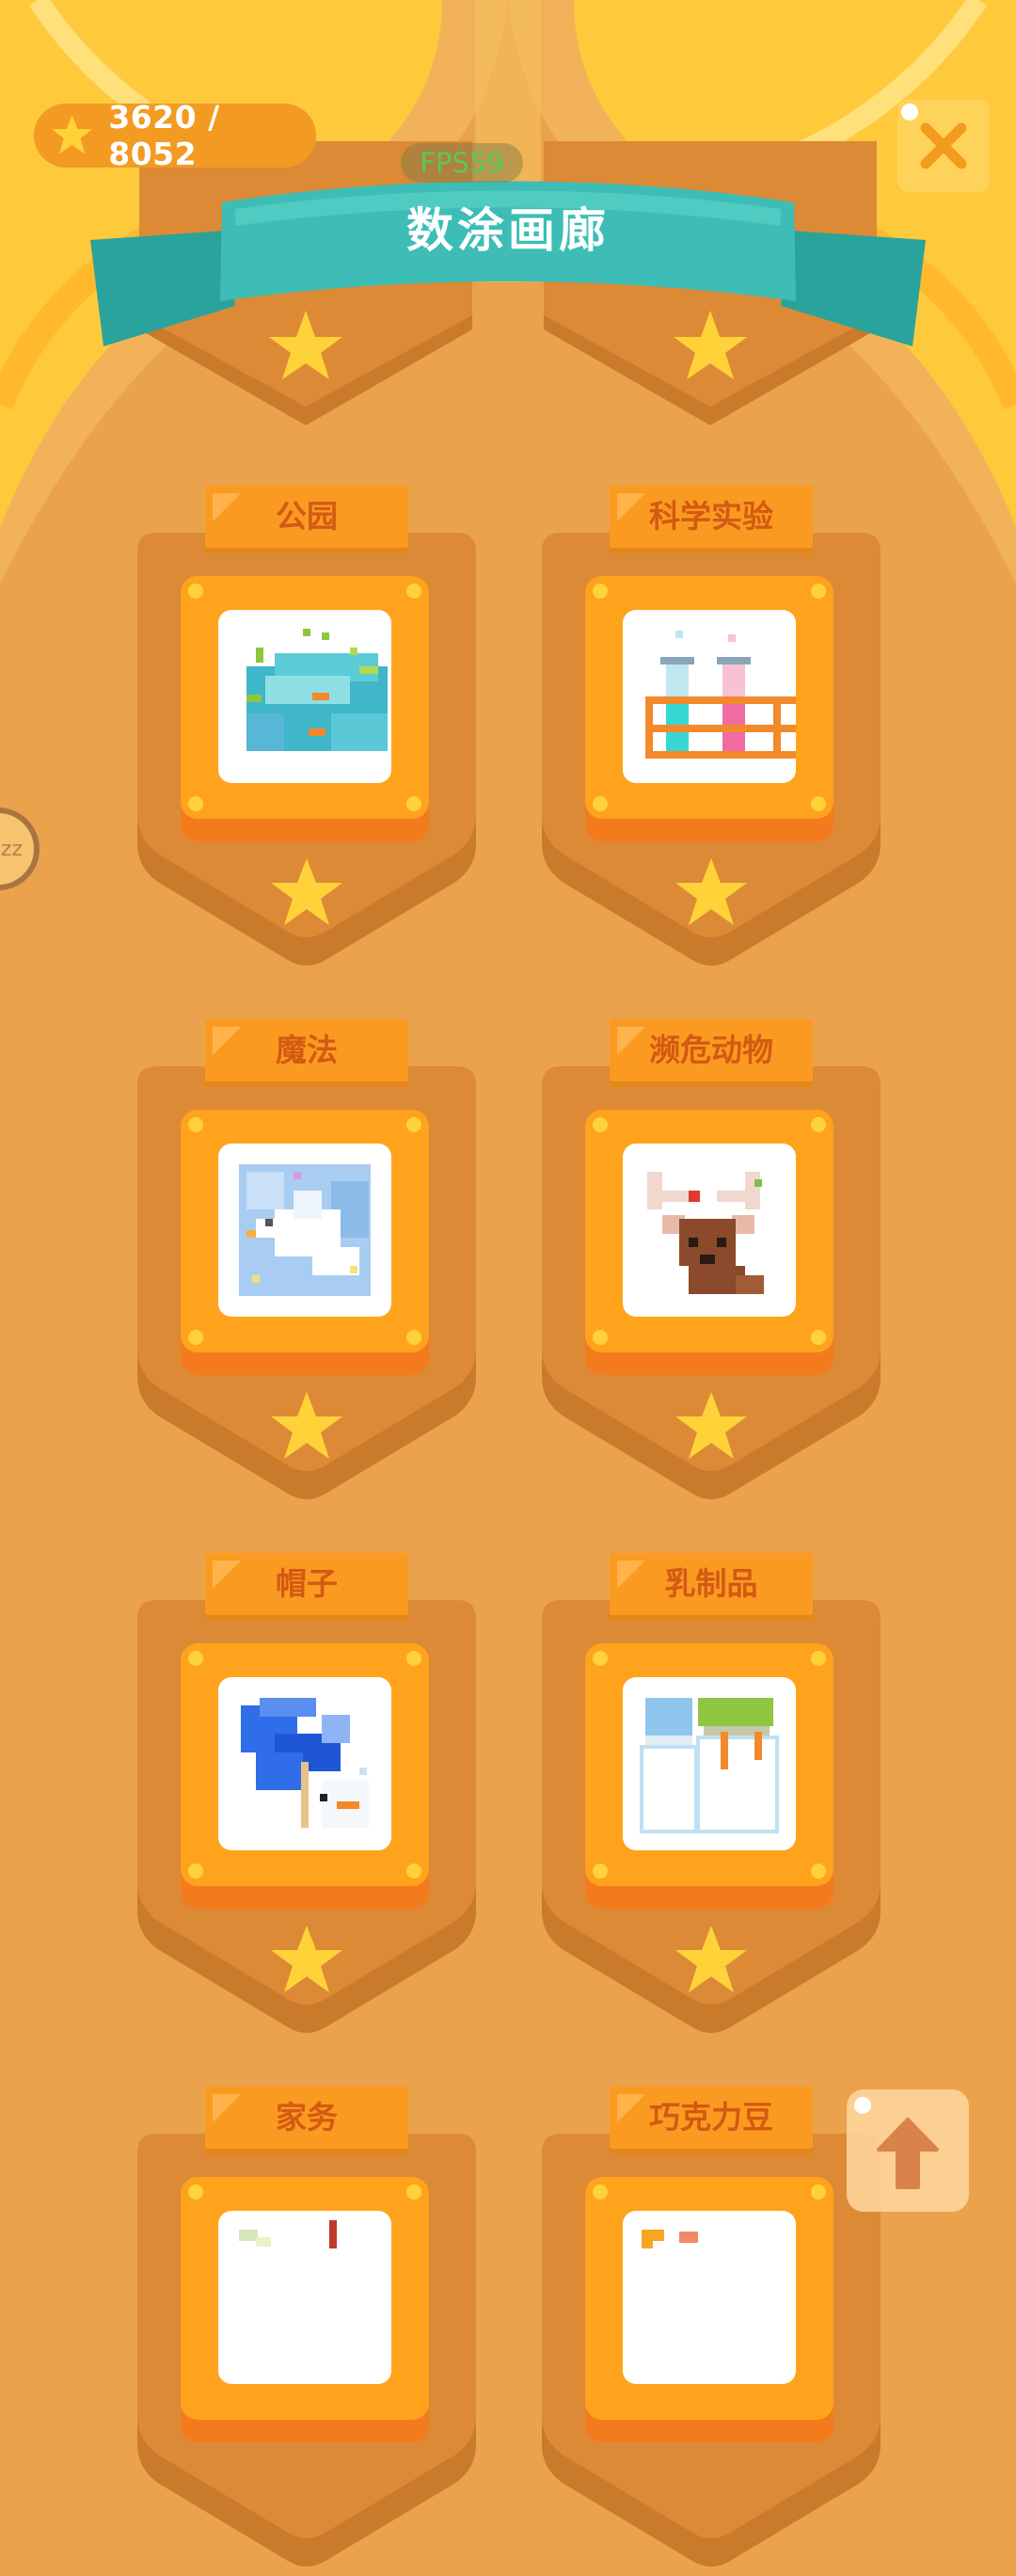  I want to click on pixel-art-deer, so click(710, 1230).